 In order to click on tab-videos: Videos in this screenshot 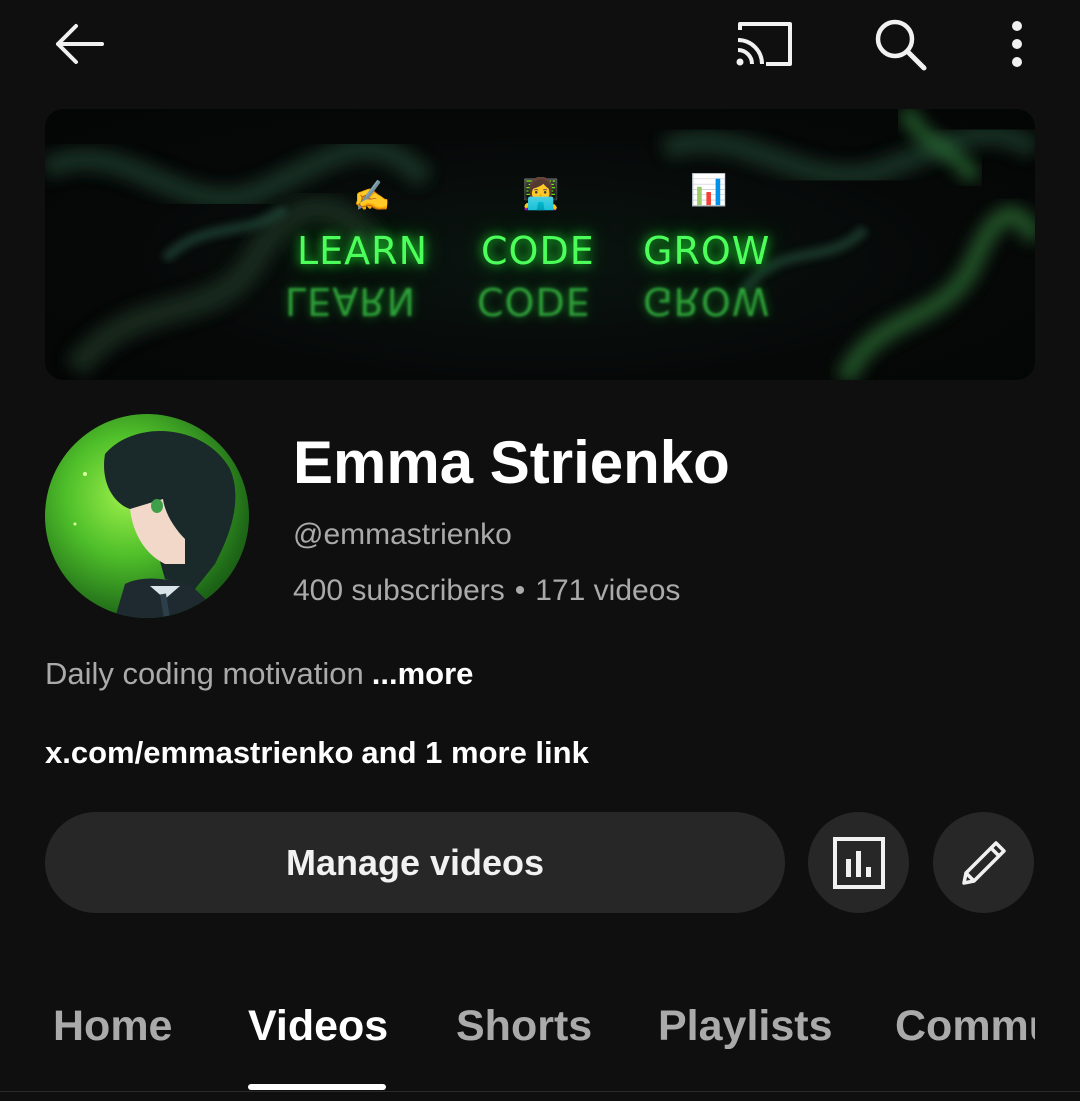, I will do `click(318, 1026)`.